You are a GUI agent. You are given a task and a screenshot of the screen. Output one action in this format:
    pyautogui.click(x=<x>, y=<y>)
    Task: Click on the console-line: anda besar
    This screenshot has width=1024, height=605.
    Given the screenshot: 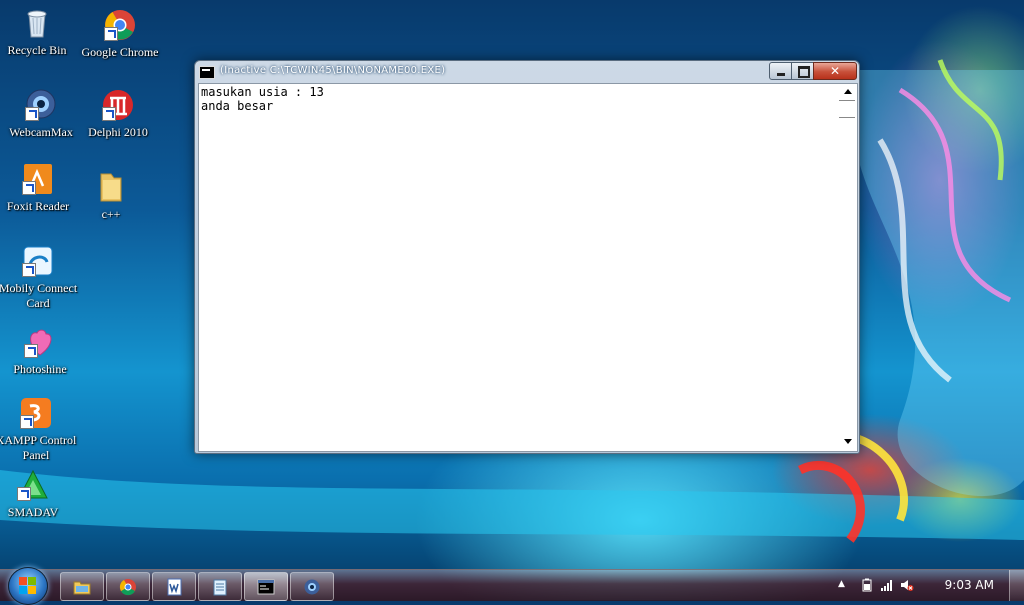 What is the action you would take?
    pyautogui.click(x=237, y=106)
    